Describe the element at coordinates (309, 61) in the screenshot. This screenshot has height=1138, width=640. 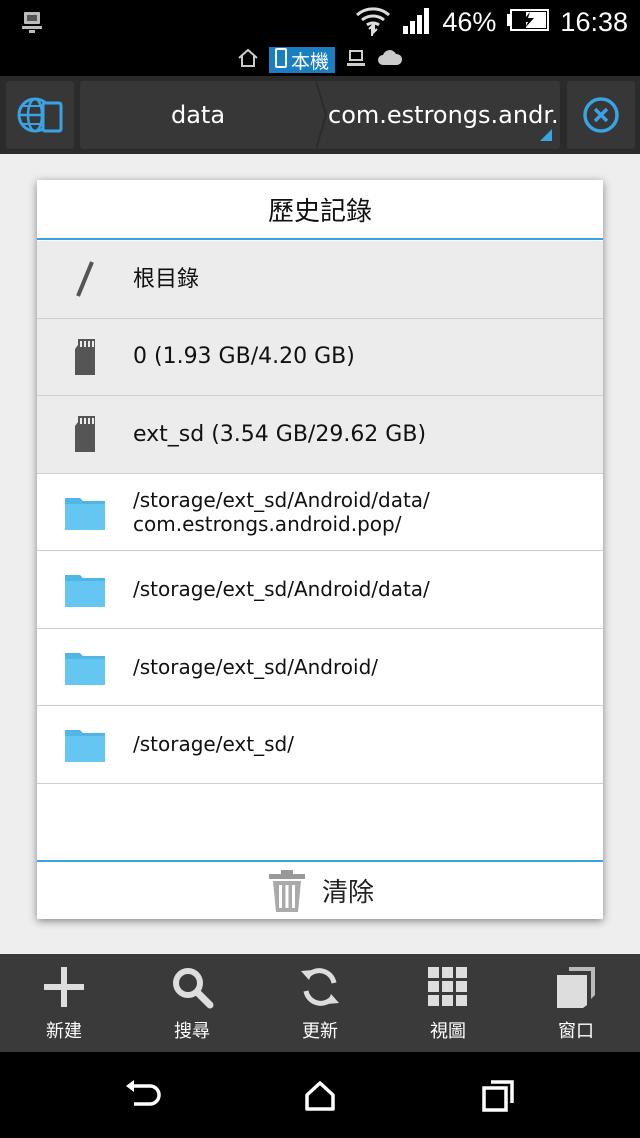
I see `local-label: 本機` at that location.